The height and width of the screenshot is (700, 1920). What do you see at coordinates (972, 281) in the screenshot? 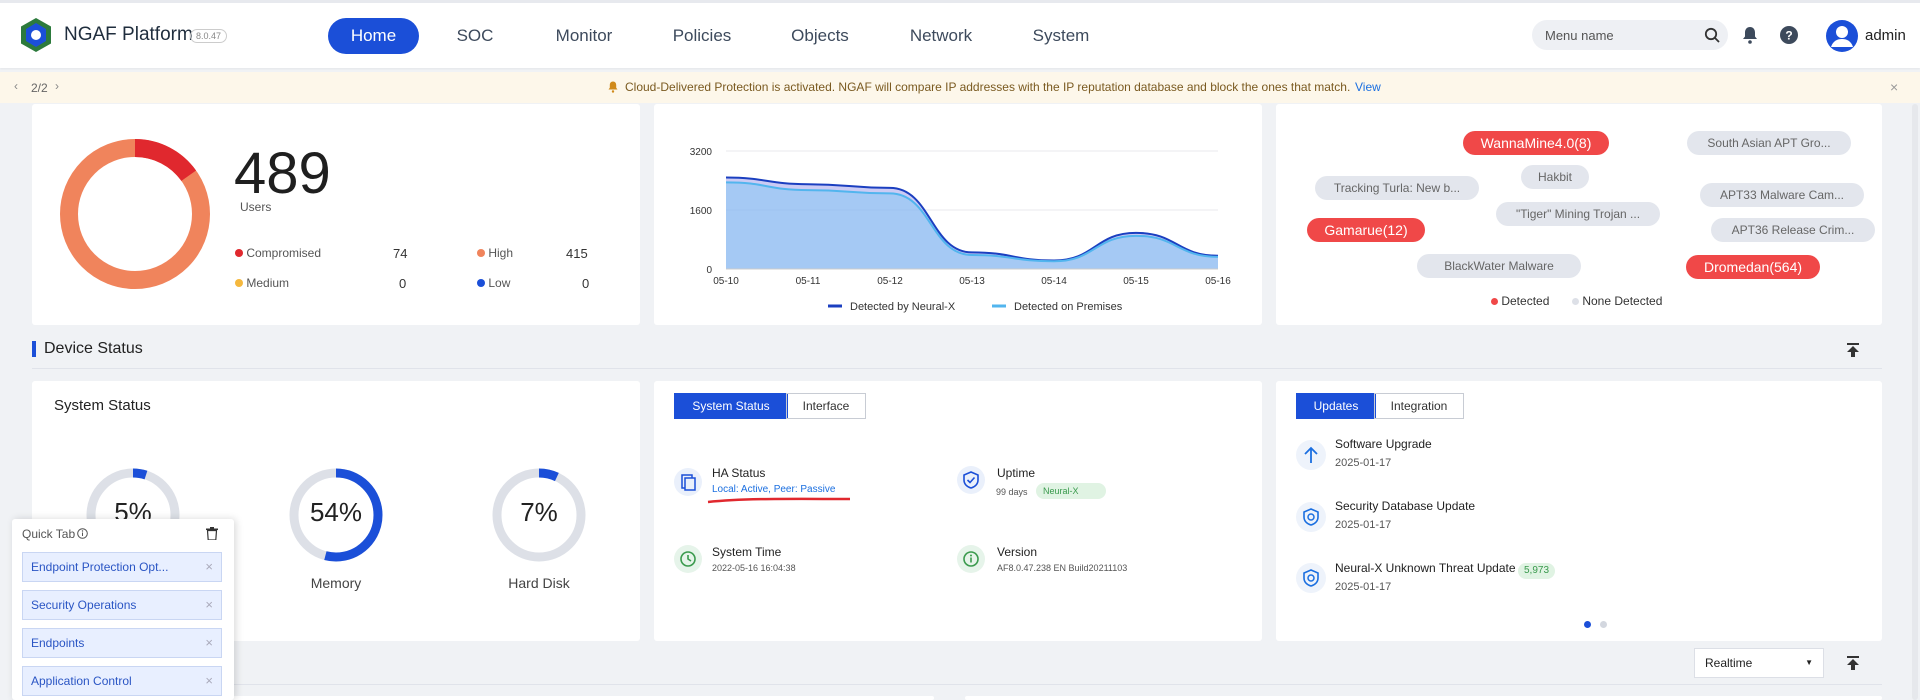
I see `x-tick-label: 05-13` at bounding box center [972, 281].